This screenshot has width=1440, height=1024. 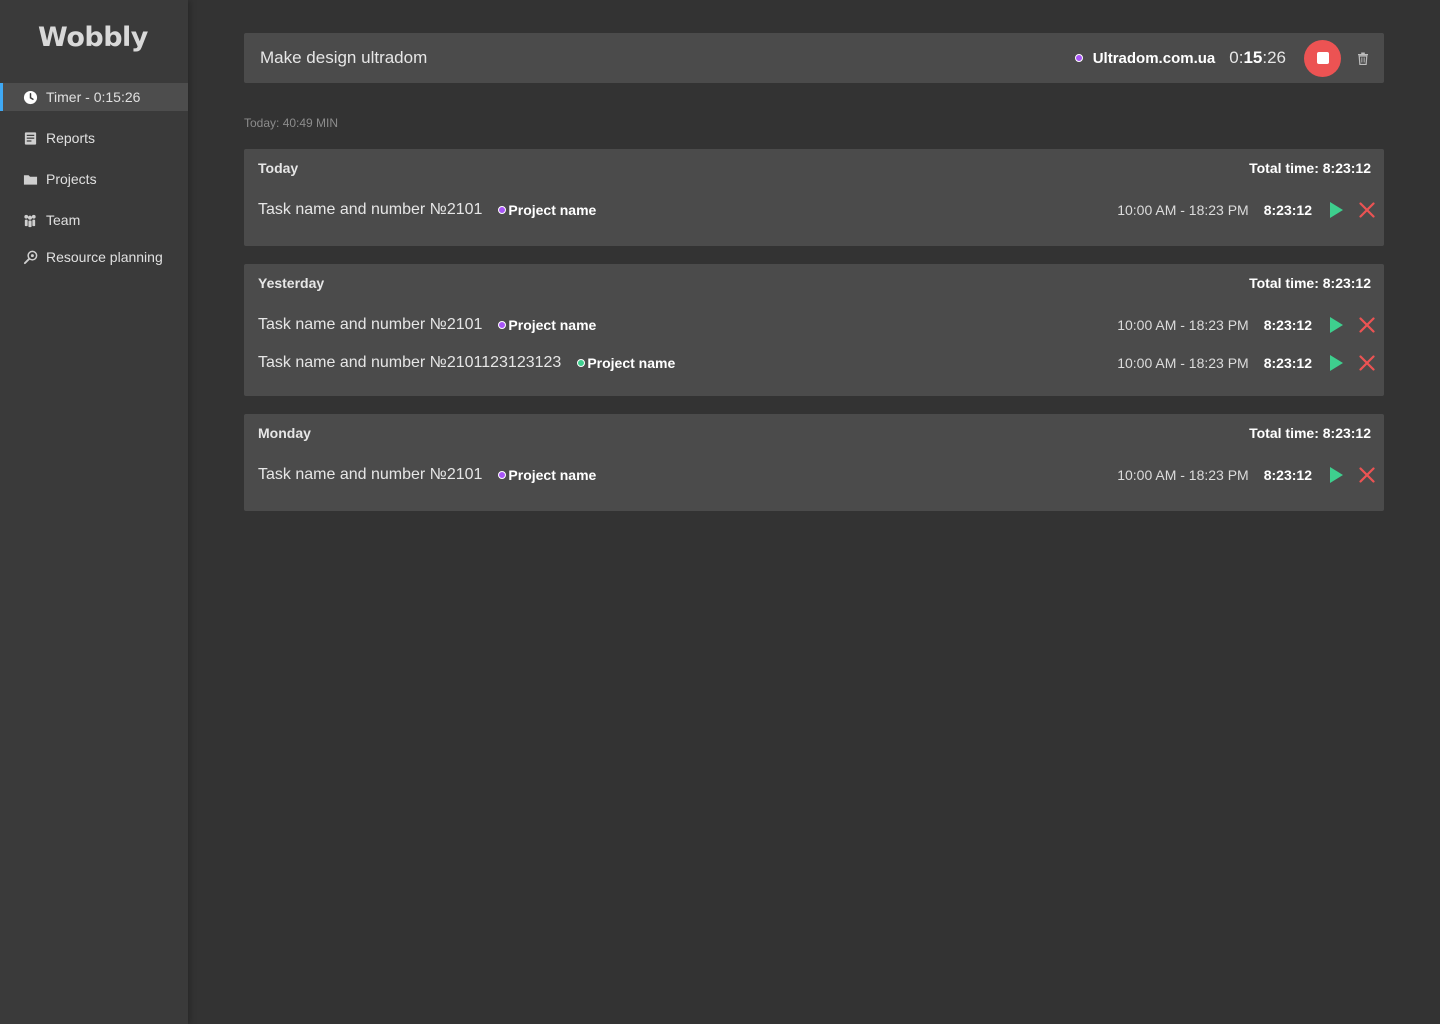 What do you see at coordinates (814, 283) in the screenshot?
I see `day-header: Yesterday Total time: 8:23:12` at bounding box center [814, 283].